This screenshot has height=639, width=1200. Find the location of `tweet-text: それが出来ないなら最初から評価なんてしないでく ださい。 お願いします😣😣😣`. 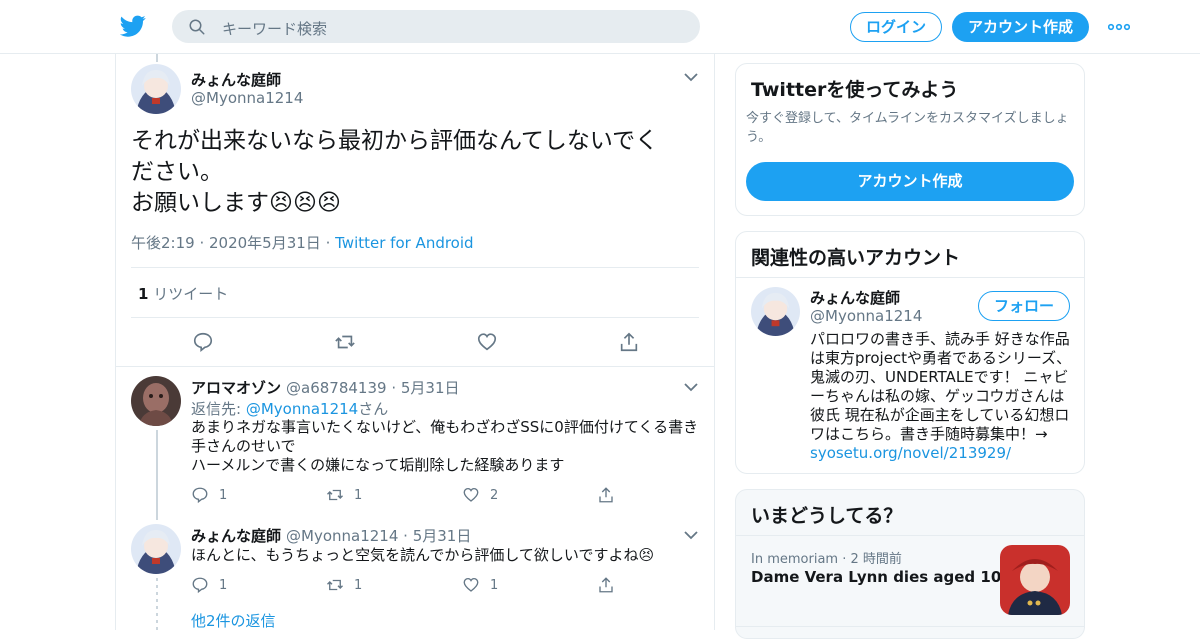

tweet-text: それが出来ないなら最初から評価なんてしないでく ださい。 お願いします😣😣😣 is located at coordinates (395, 172).